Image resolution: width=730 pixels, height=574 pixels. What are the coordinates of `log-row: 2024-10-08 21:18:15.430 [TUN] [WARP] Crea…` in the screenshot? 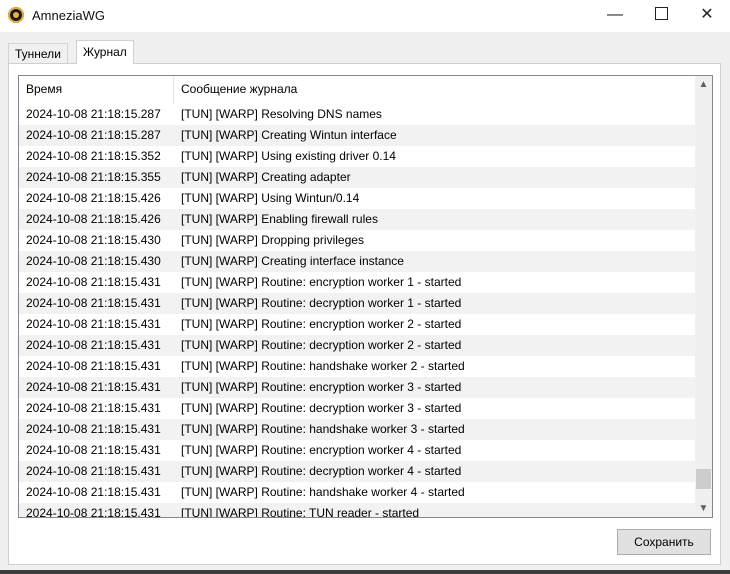 It's located at (357, 261).